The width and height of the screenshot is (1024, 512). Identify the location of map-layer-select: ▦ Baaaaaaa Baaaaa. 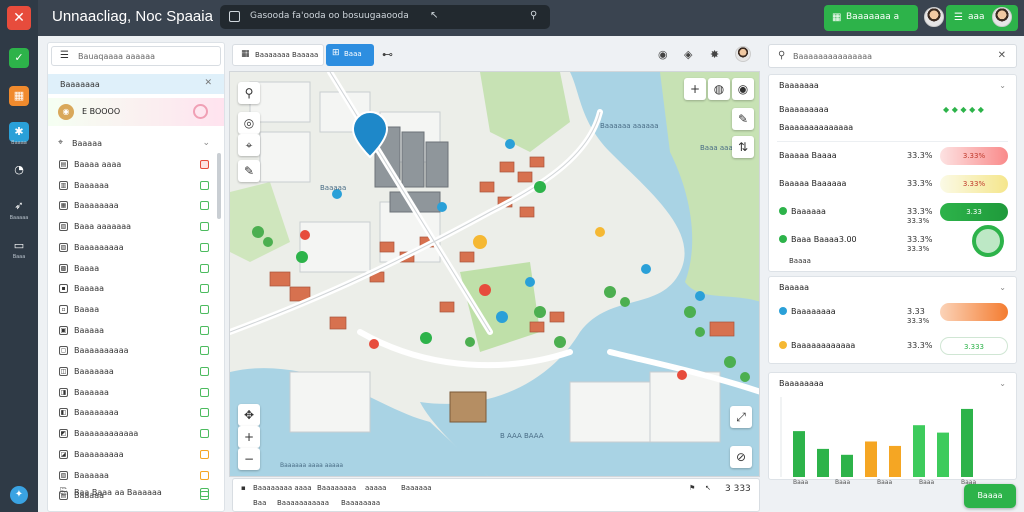
(278, 55).